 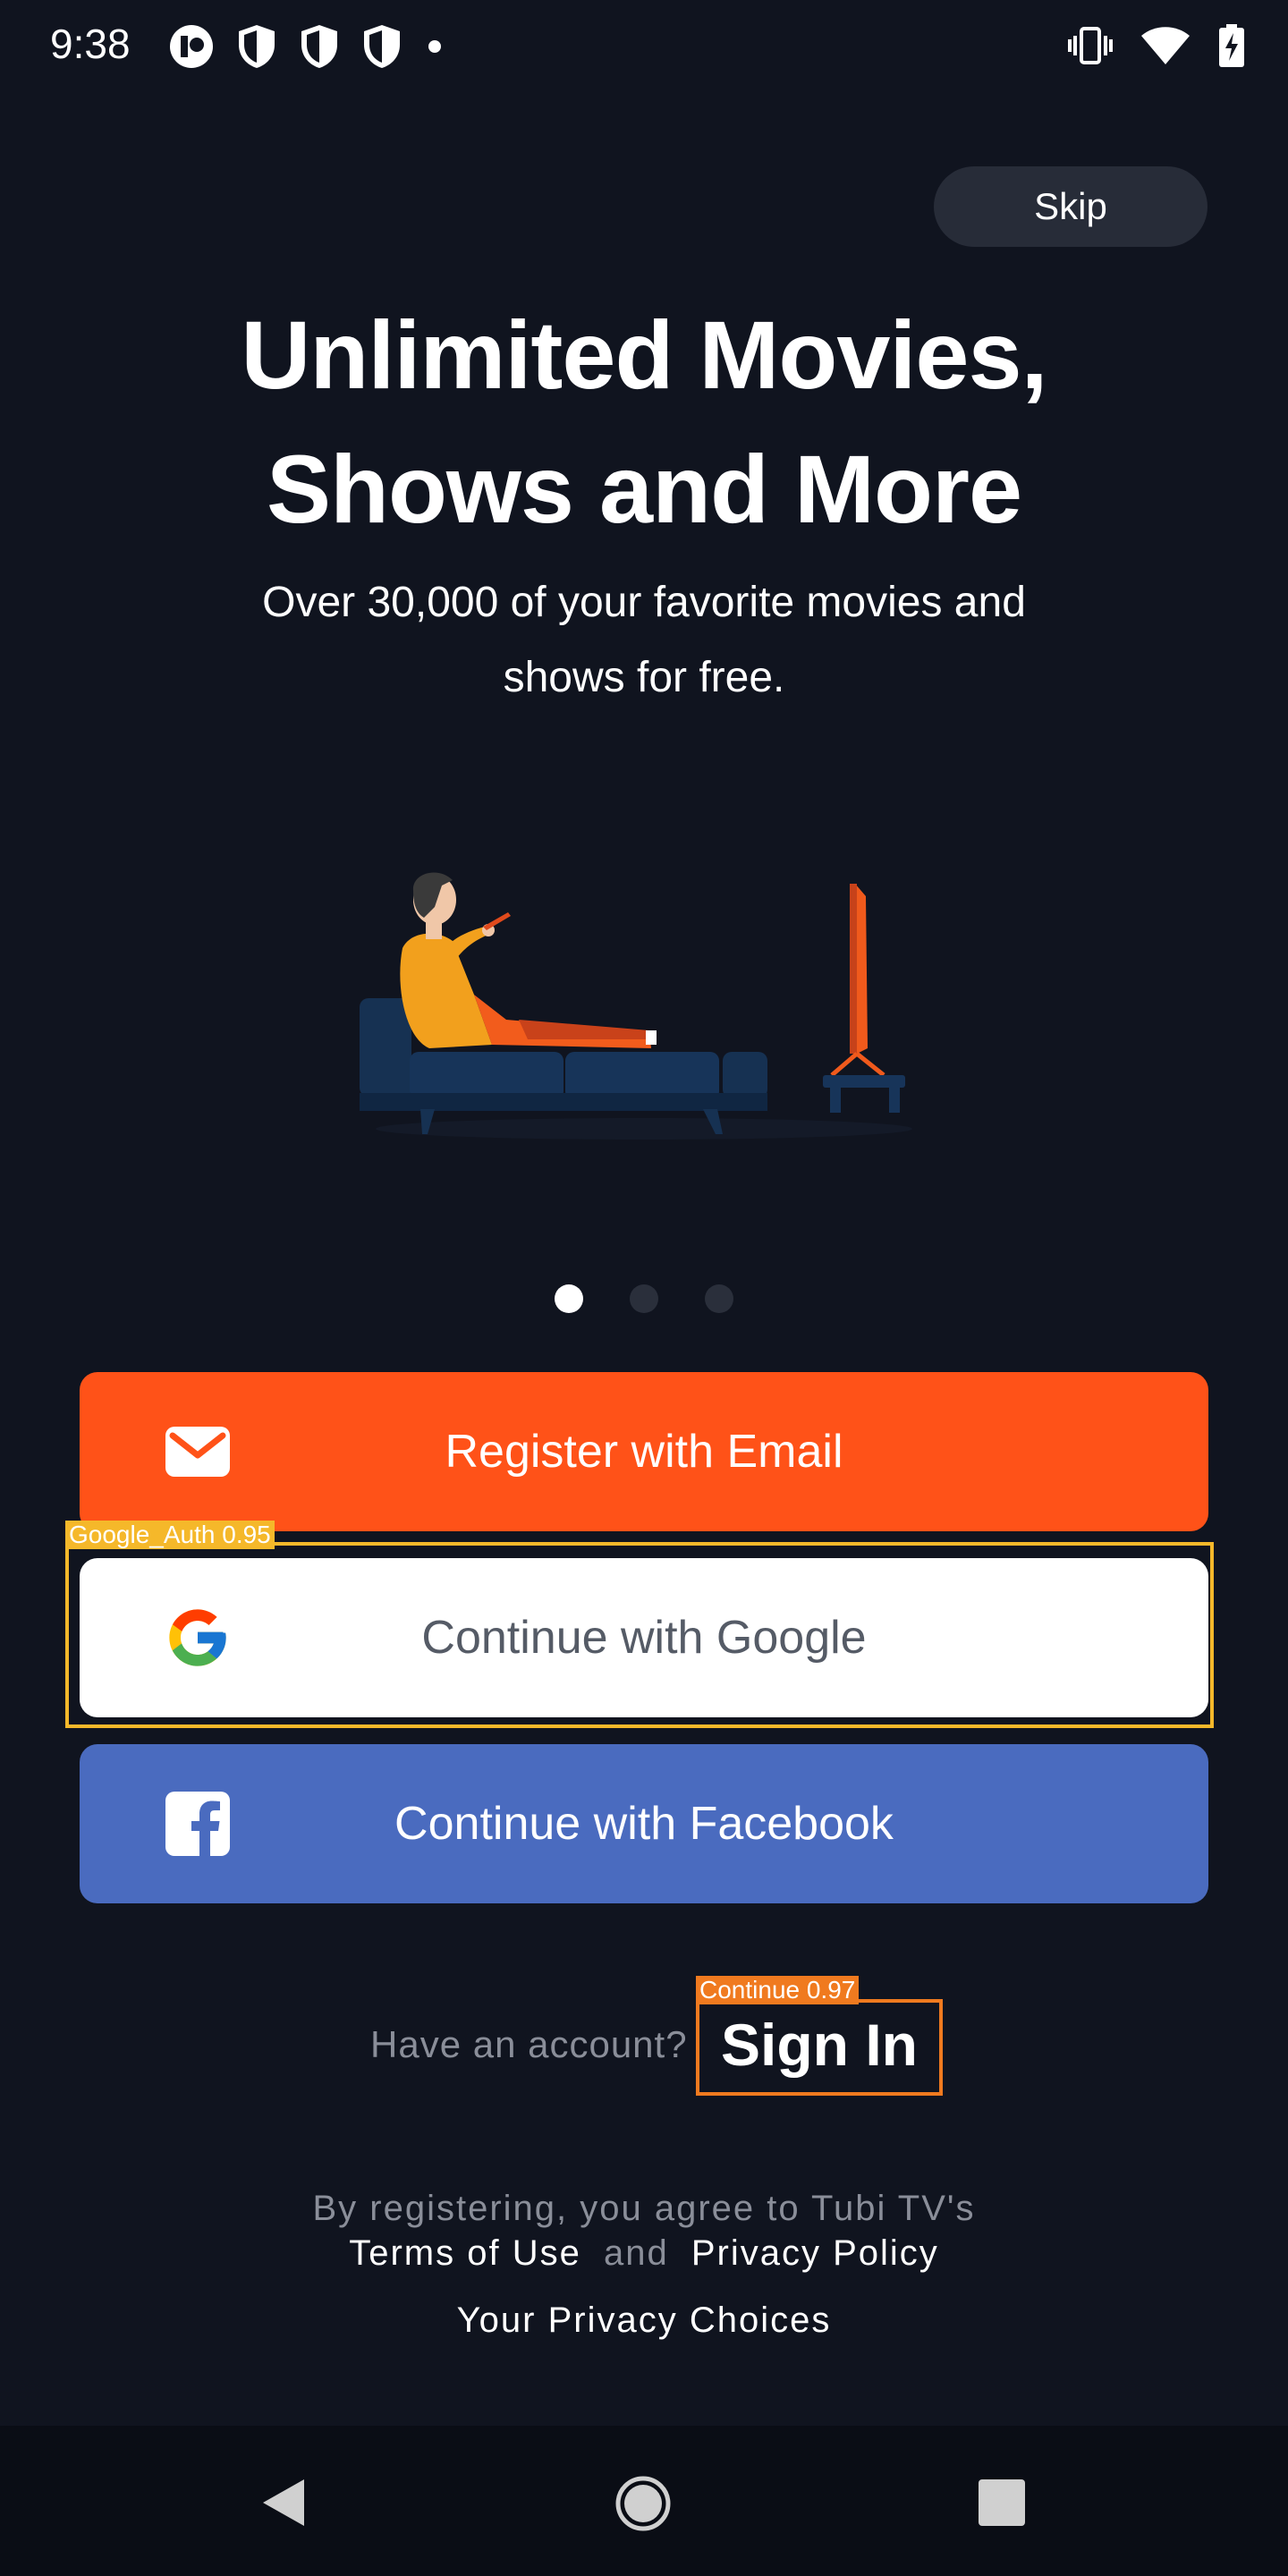 I want to click on google-icon, so click(x=197, y=1637).